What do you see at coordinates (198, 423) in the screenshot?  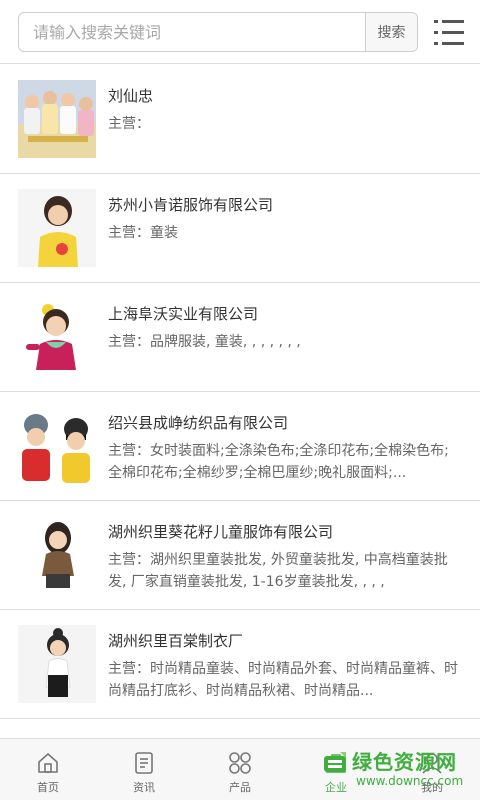 I see `company-name: 绍兴县成峥纺织品有限公司` at bounding box center [198, 423].